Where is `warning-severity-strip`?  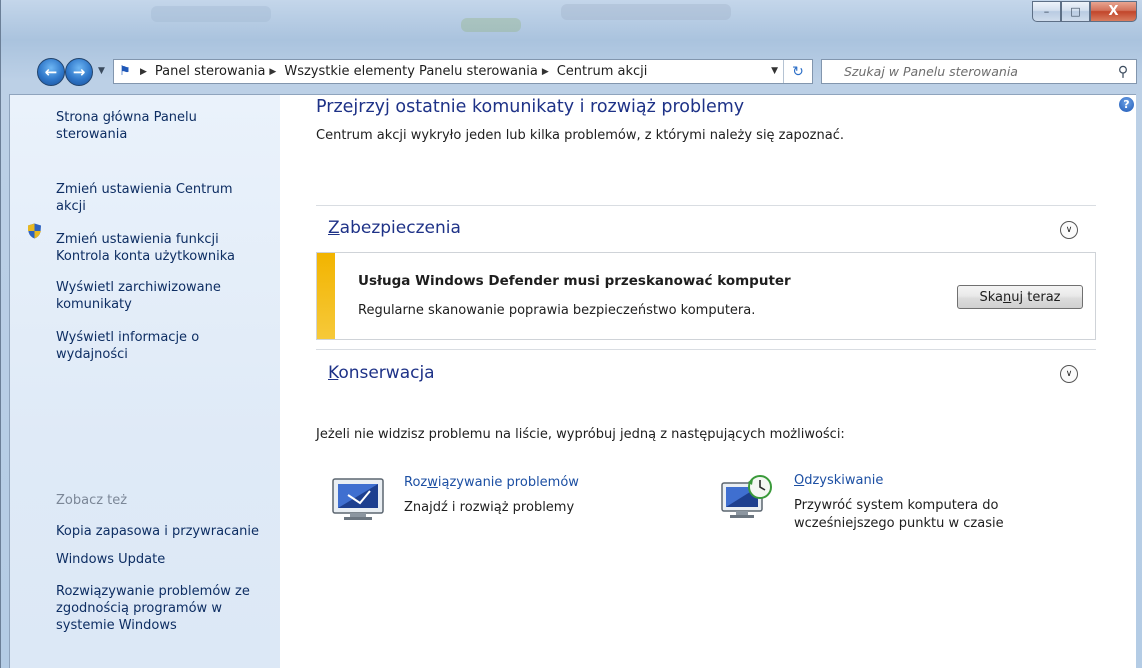
warning-severity-strip is located at coordinates (326, 296).